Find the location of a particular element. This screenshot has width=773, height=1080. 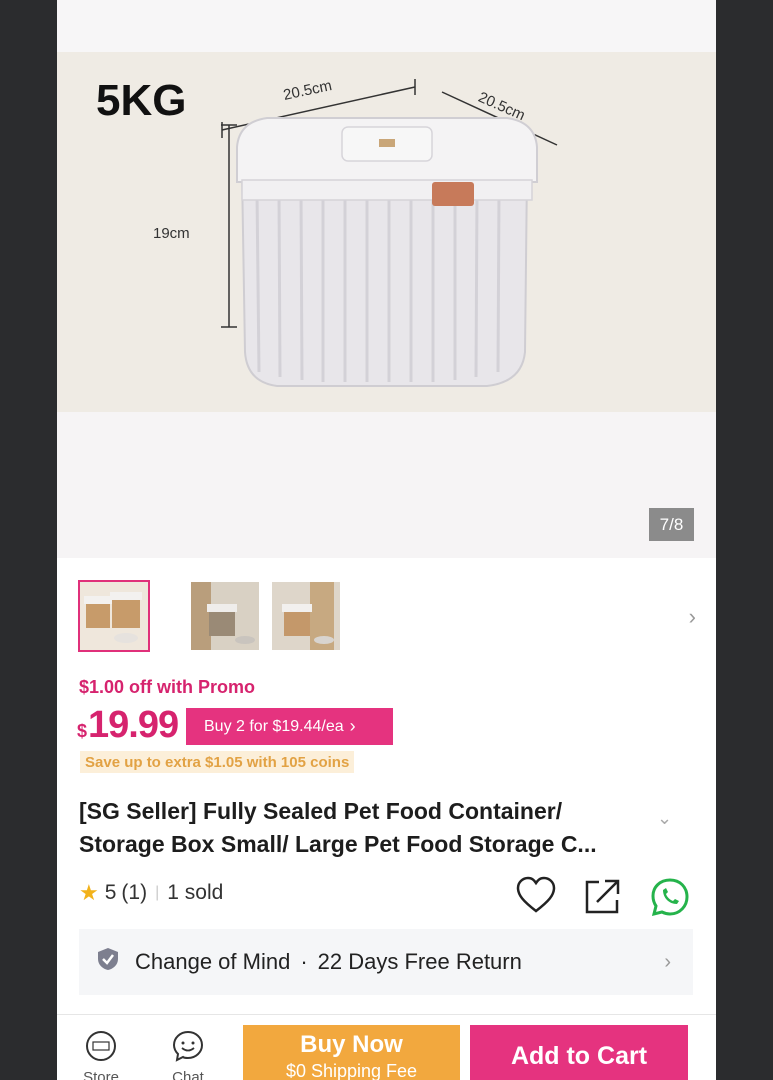

promo-label: $1.00 off with Promo is located at coordinates (167, 687).